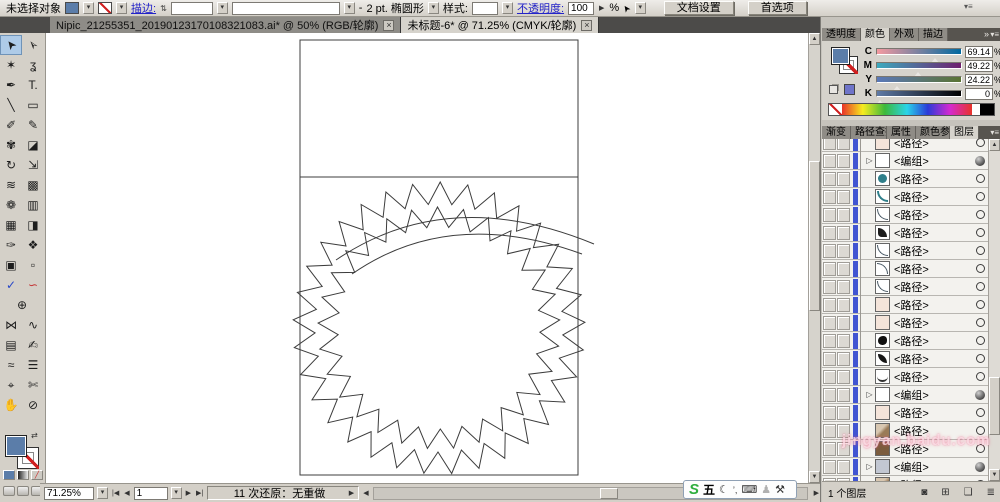 The width and height of the screenshot is (1000, 502). What do you see at coordinates (88, 8) in the screenshot?
I see `fill-dropdown-icon: ▾` at bounding box center [88, 8].